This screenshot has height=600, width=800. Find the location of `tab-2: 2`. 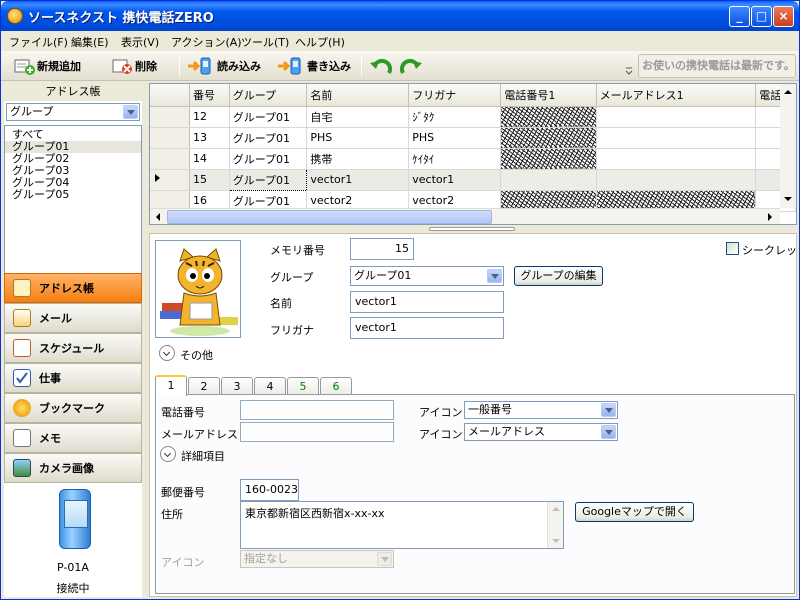

tab-2: 2 is located at coordinates (204, 386).